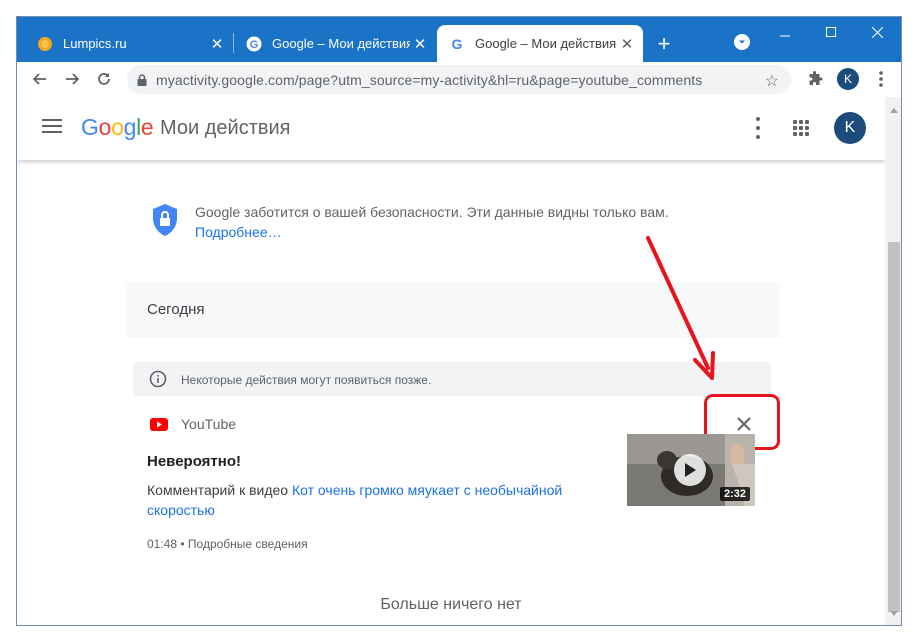  Describe the element at coordinates (831, 32) in the screenshot. I see `maximize-button` at that location.